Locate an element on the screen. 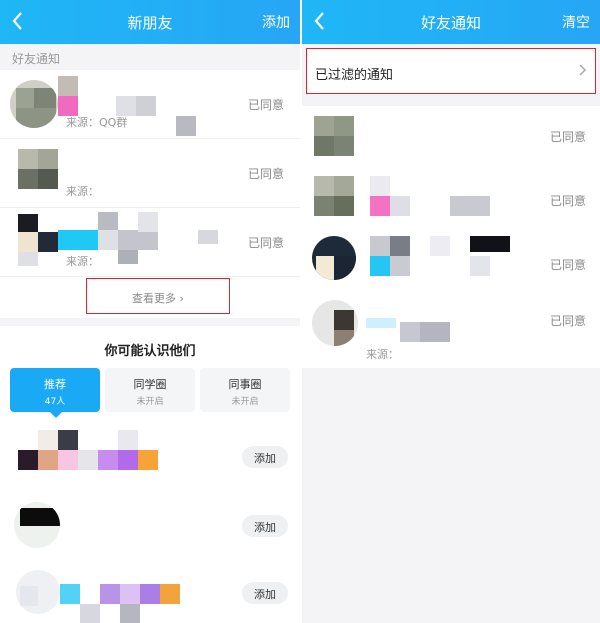 Image resolution: width=600 pixels, height=623 pixels. top-nav-bar: 新朋友 添加 is located at coordinates (150, 22).